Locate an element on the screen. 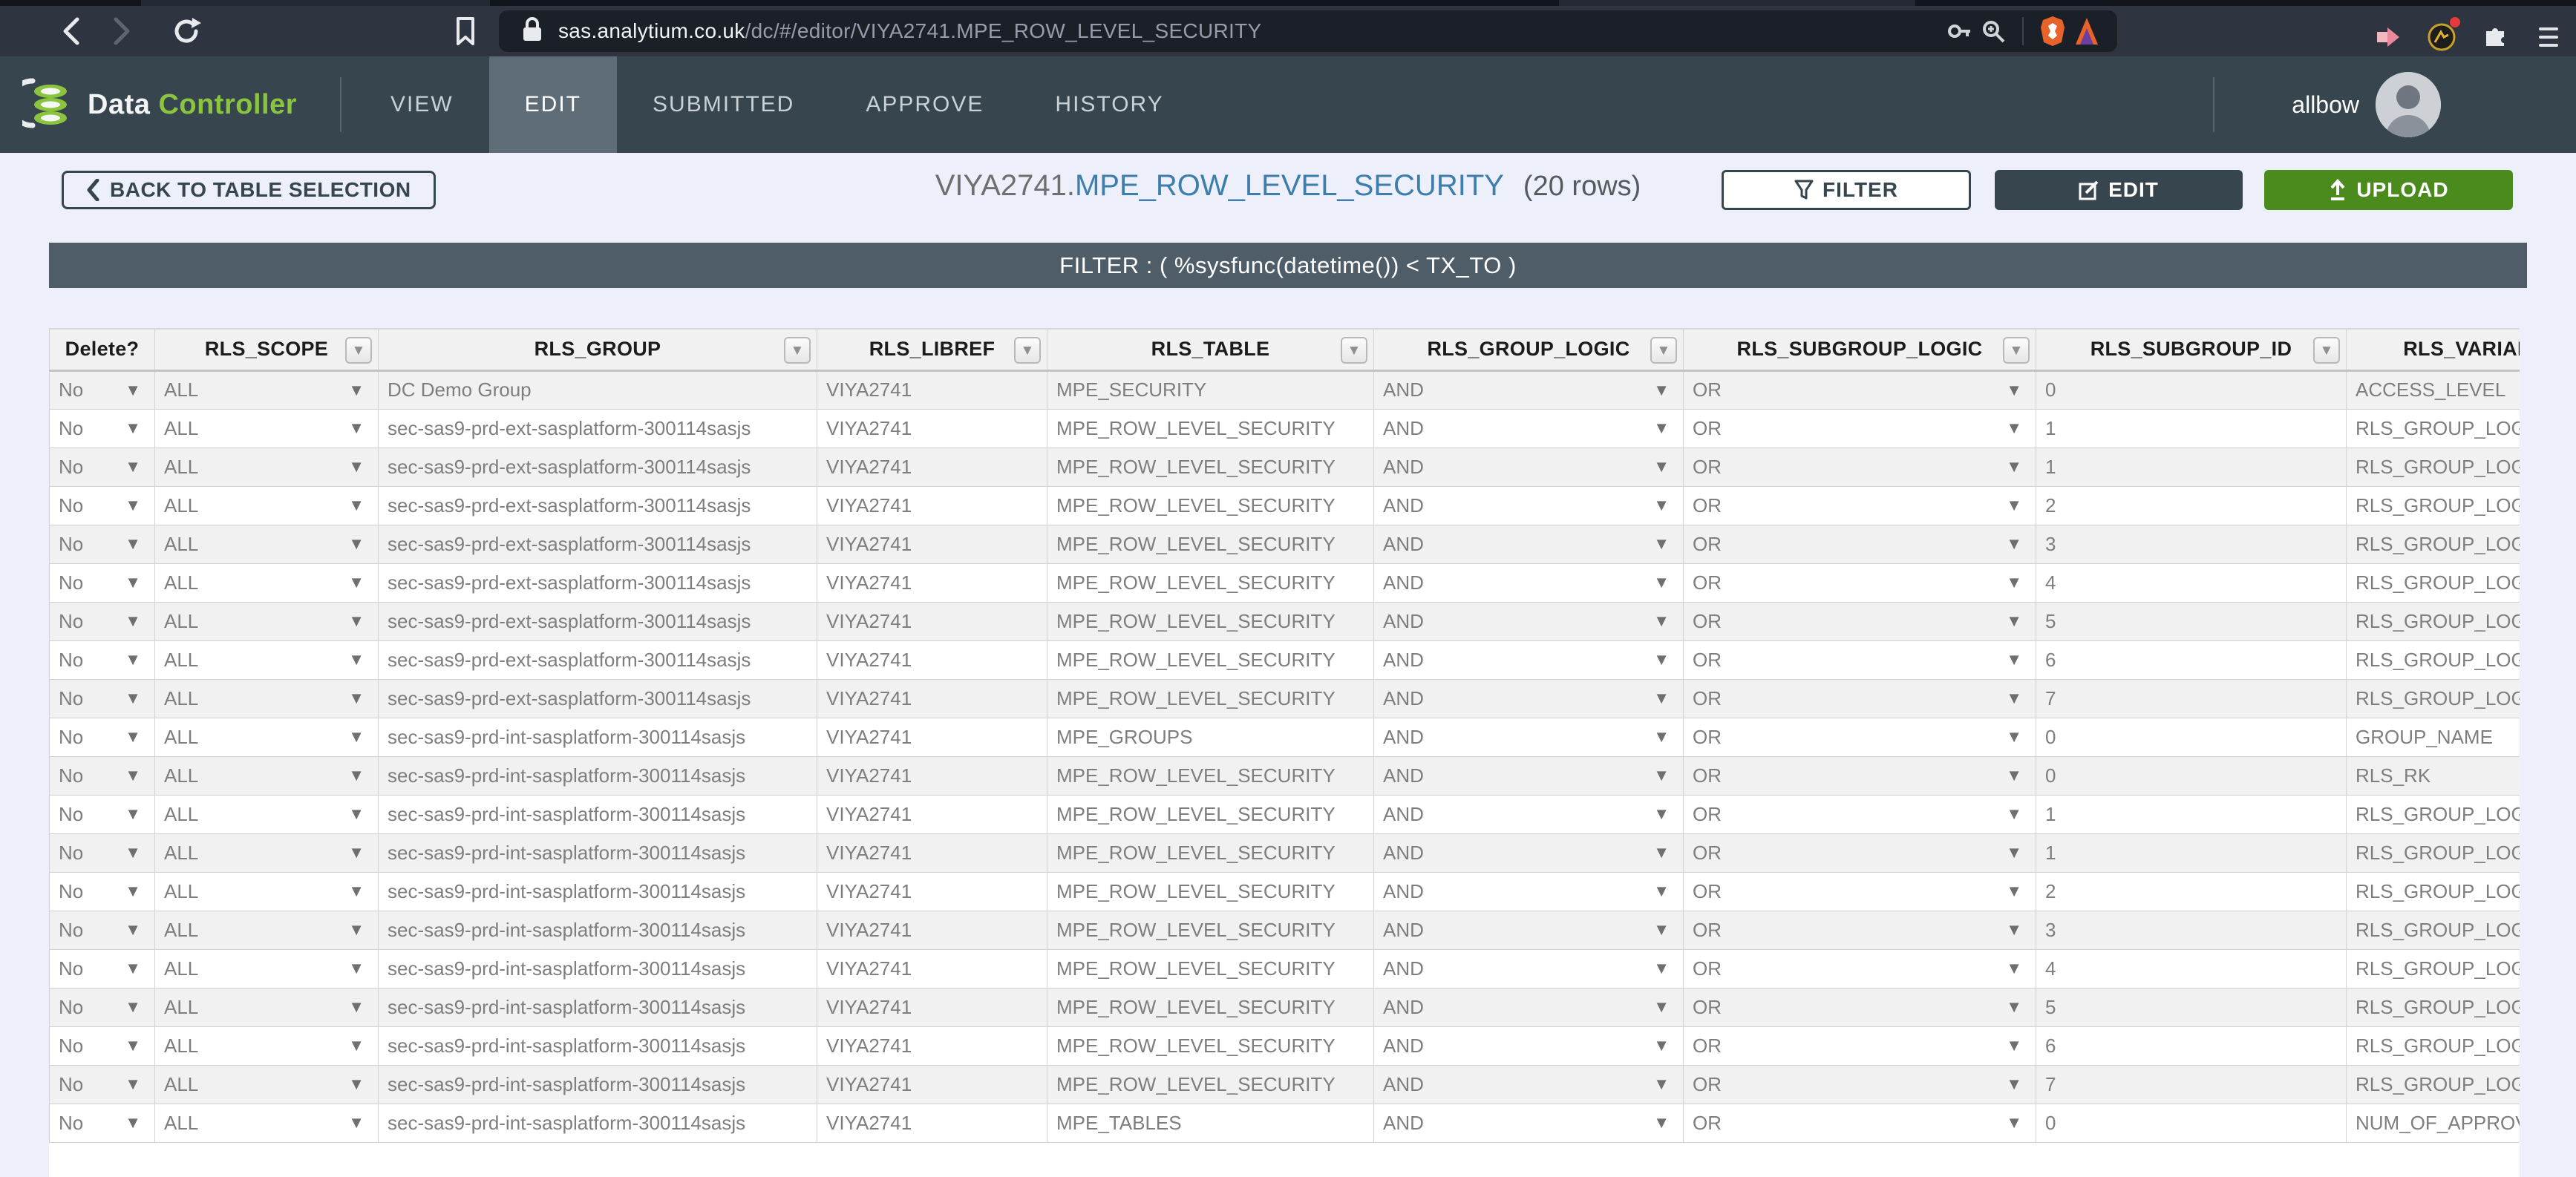 The image size is (2576, 1177). tab-history: HISTORY is located at coordinates (1109, 105).